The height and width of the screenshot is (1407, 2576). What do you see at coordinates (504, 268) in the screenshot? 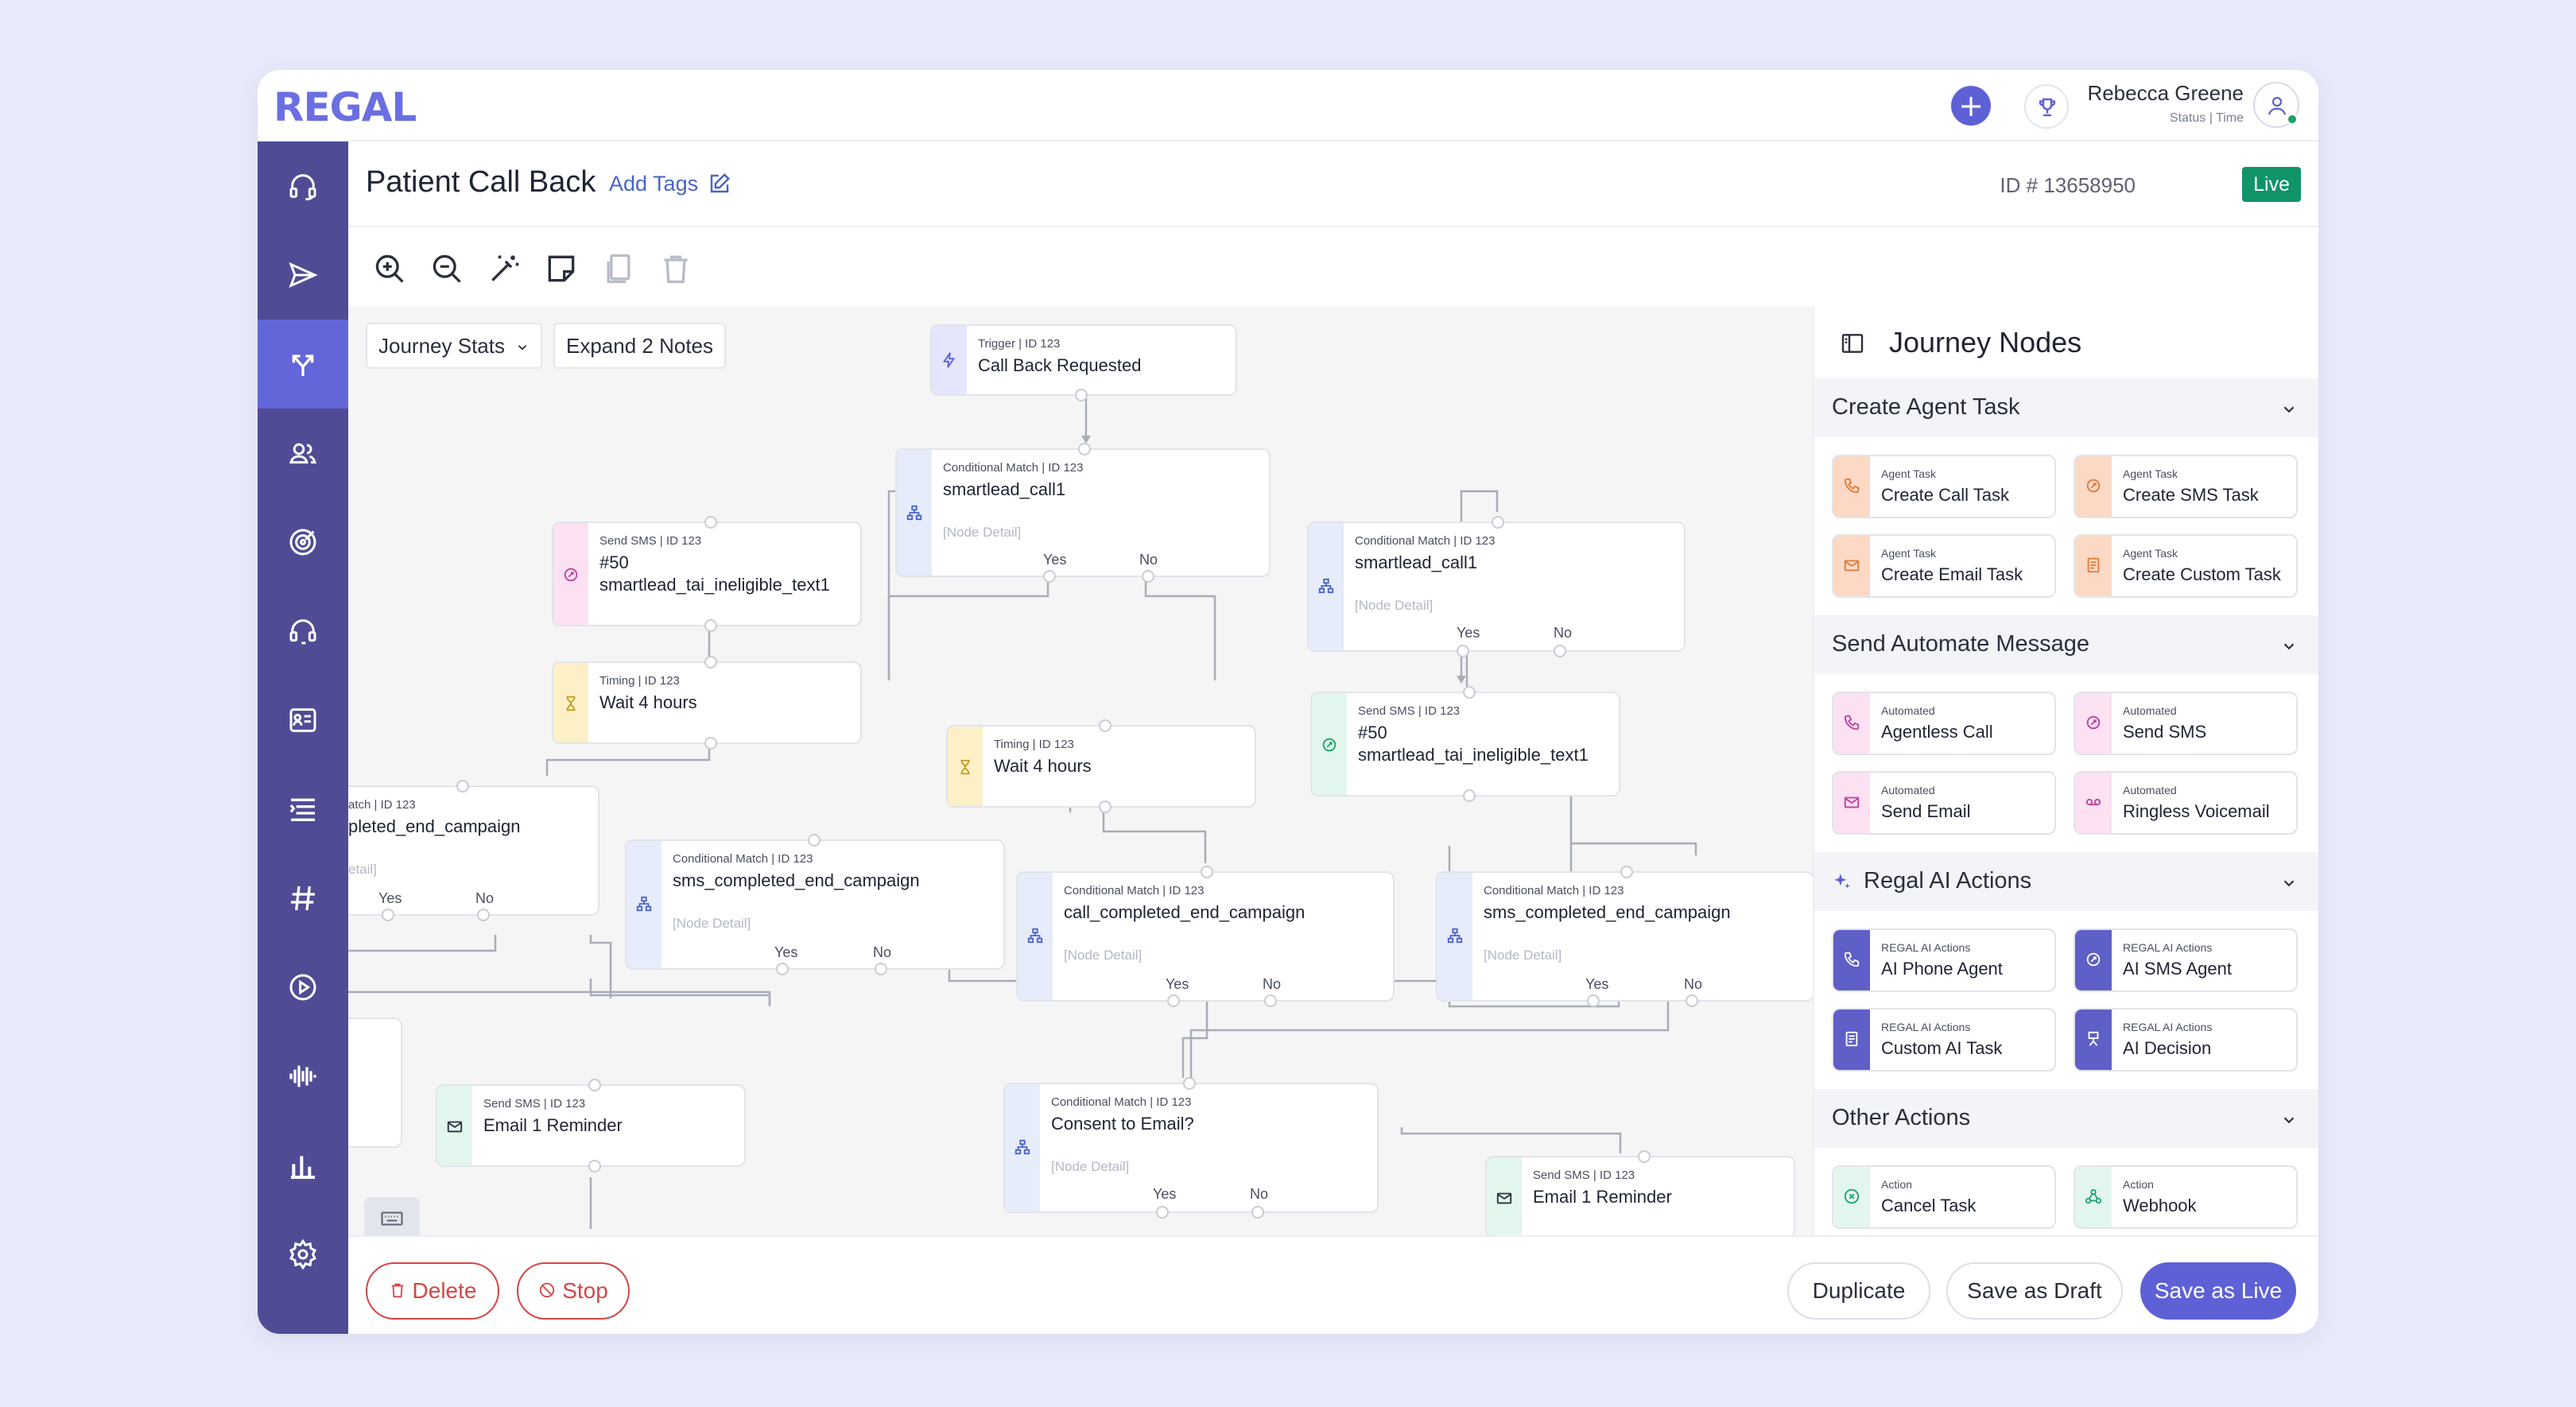
I see `magic-wand-icon` at bounding box center [504, 268].